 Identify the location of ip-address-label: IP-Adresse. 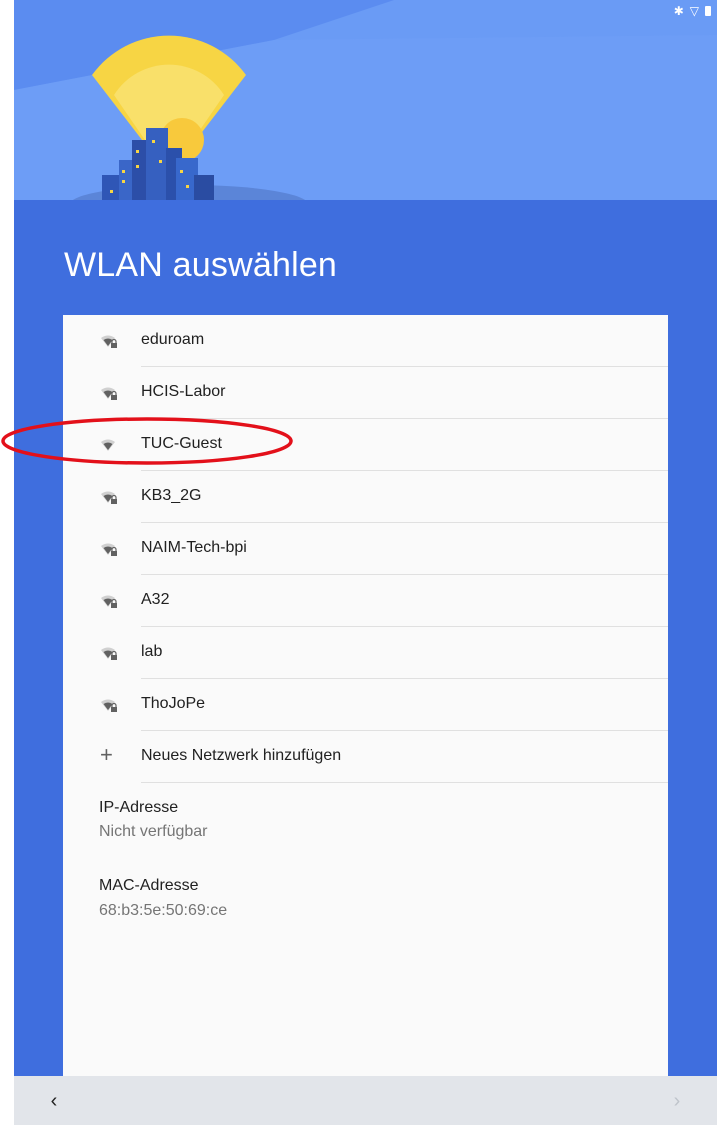
(139, 807).